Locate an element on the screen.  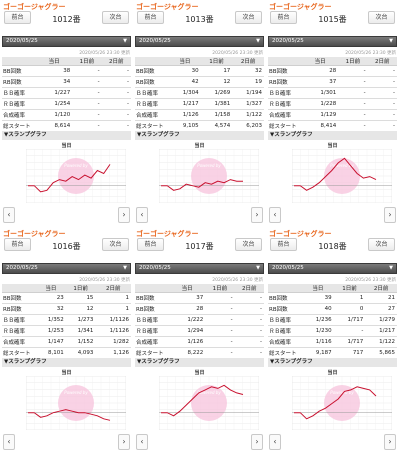
stats-row: 総スタート 9,187 717 5,865 is located at coordinates (332, 353).